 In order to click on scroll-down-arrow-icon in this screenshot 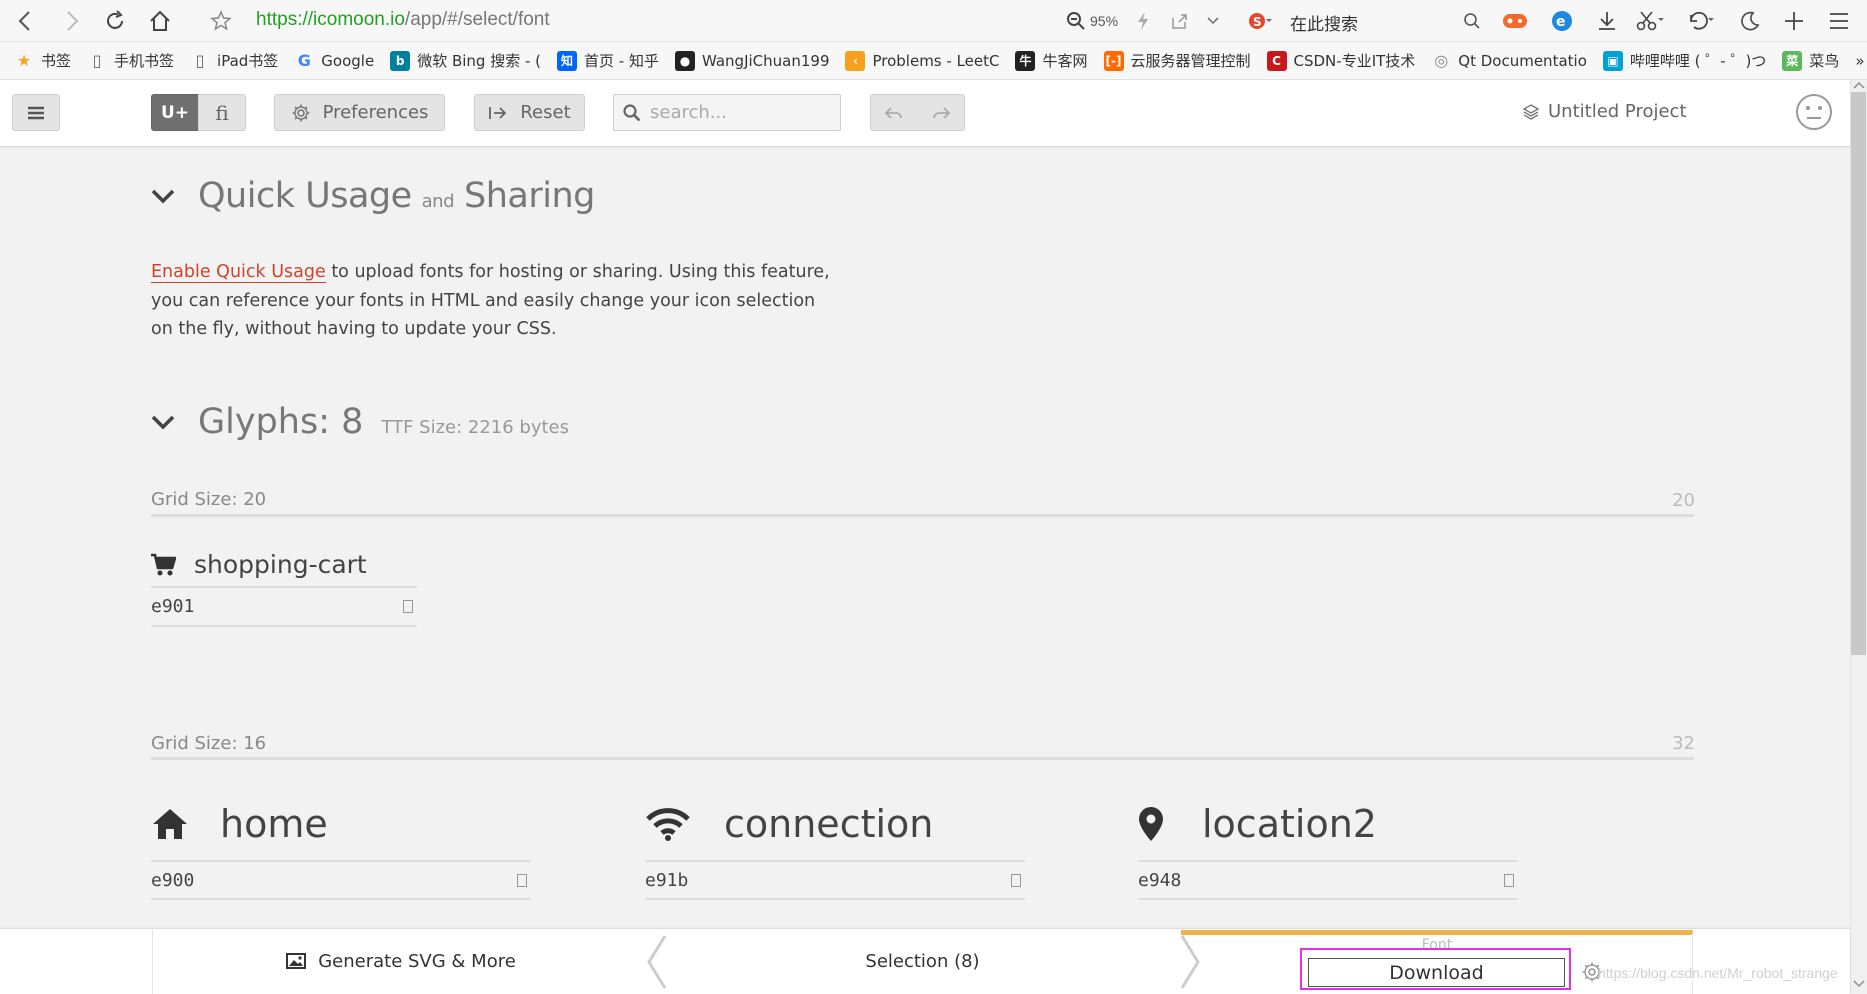, I will do `click(1859, 984)`.